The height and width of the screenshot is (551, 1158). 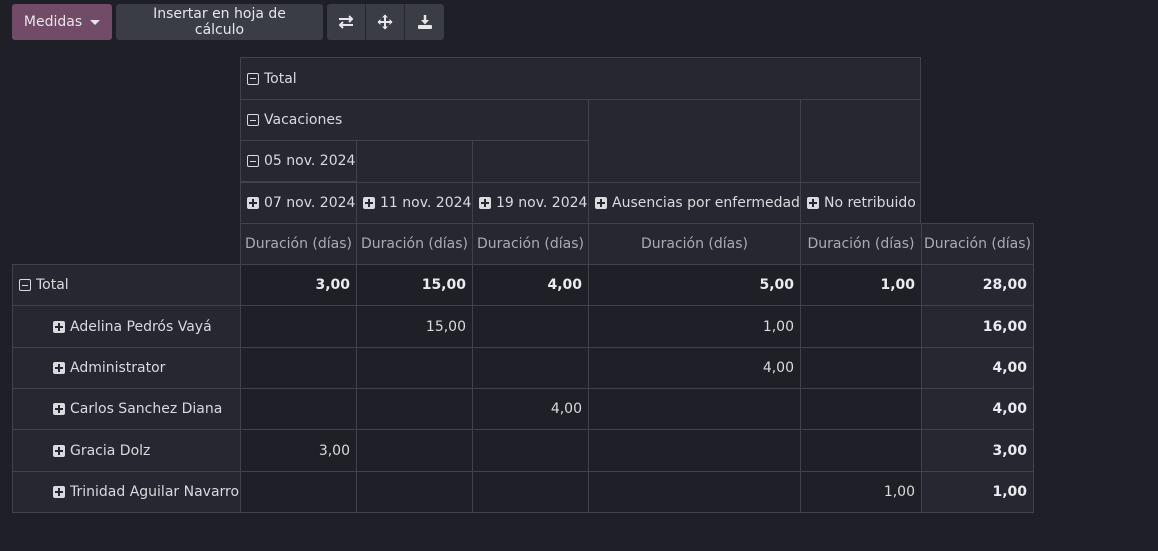 What do you see at coordinates (977, 285) in the screenshot?
I see `row-total-cell: 28,00` at bounding box center [977, 285].